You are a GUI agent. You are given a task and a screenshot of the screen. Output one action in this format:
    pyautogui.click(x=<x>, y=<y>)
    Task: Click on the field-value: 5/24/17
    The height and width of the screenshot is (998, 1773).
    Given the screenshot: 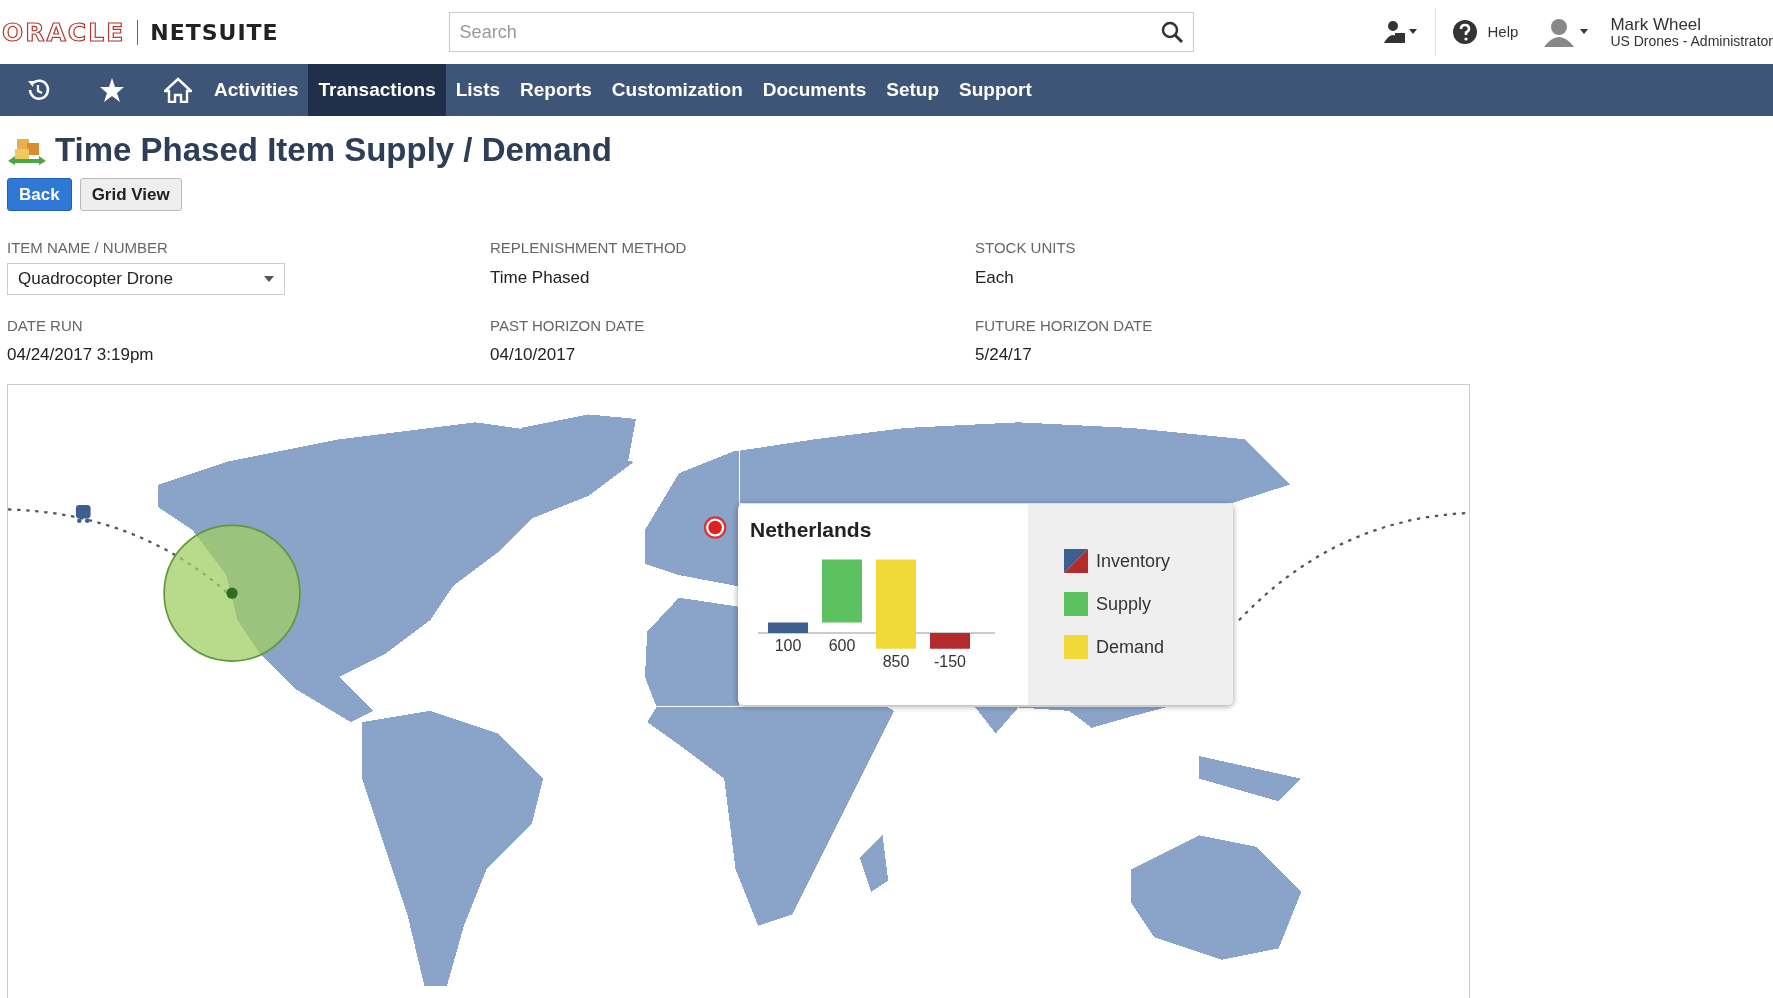 What is the action you would take?
    pyautogui.click(x=1004, y=355)
    